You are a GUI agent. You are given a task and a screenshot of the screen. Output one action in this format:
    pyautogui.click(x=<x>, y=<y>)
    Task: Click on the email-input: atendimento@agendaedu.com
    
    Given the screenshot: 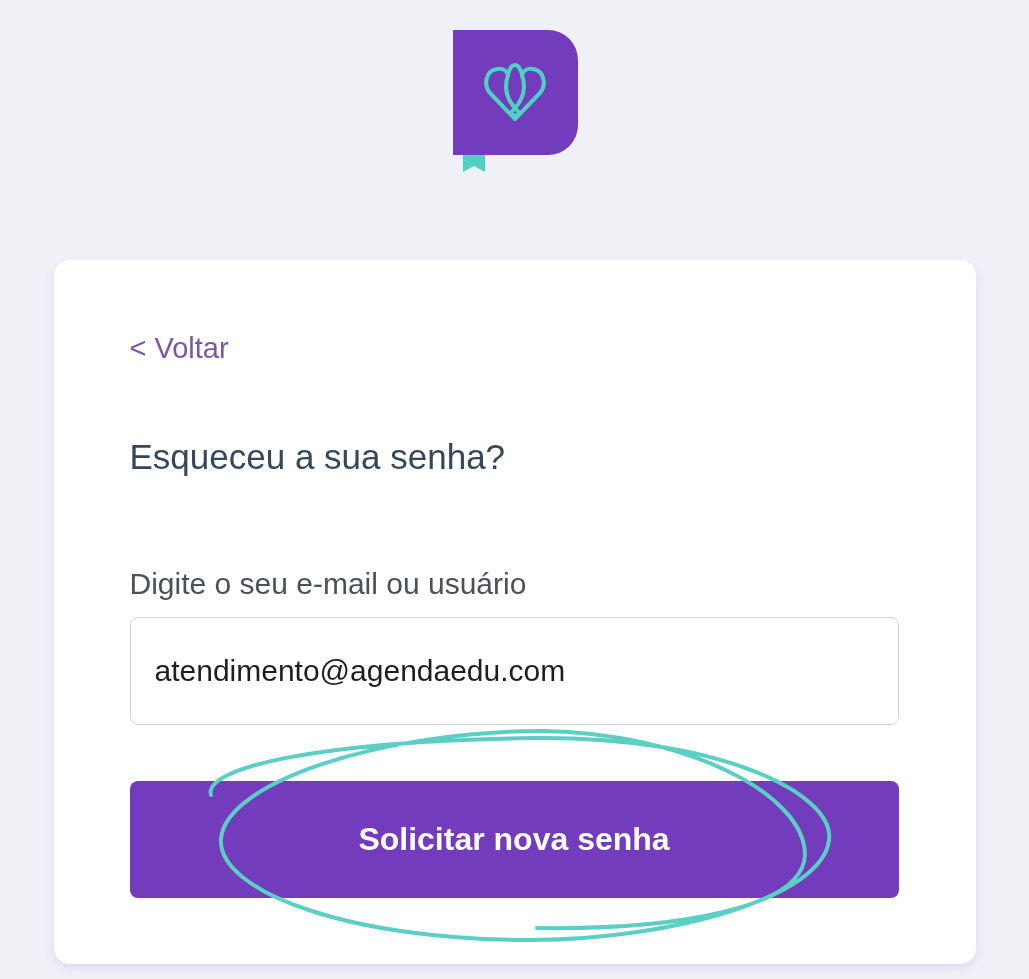 What is the action you would take?
    pyautogui.click(x=514, y=671)
    